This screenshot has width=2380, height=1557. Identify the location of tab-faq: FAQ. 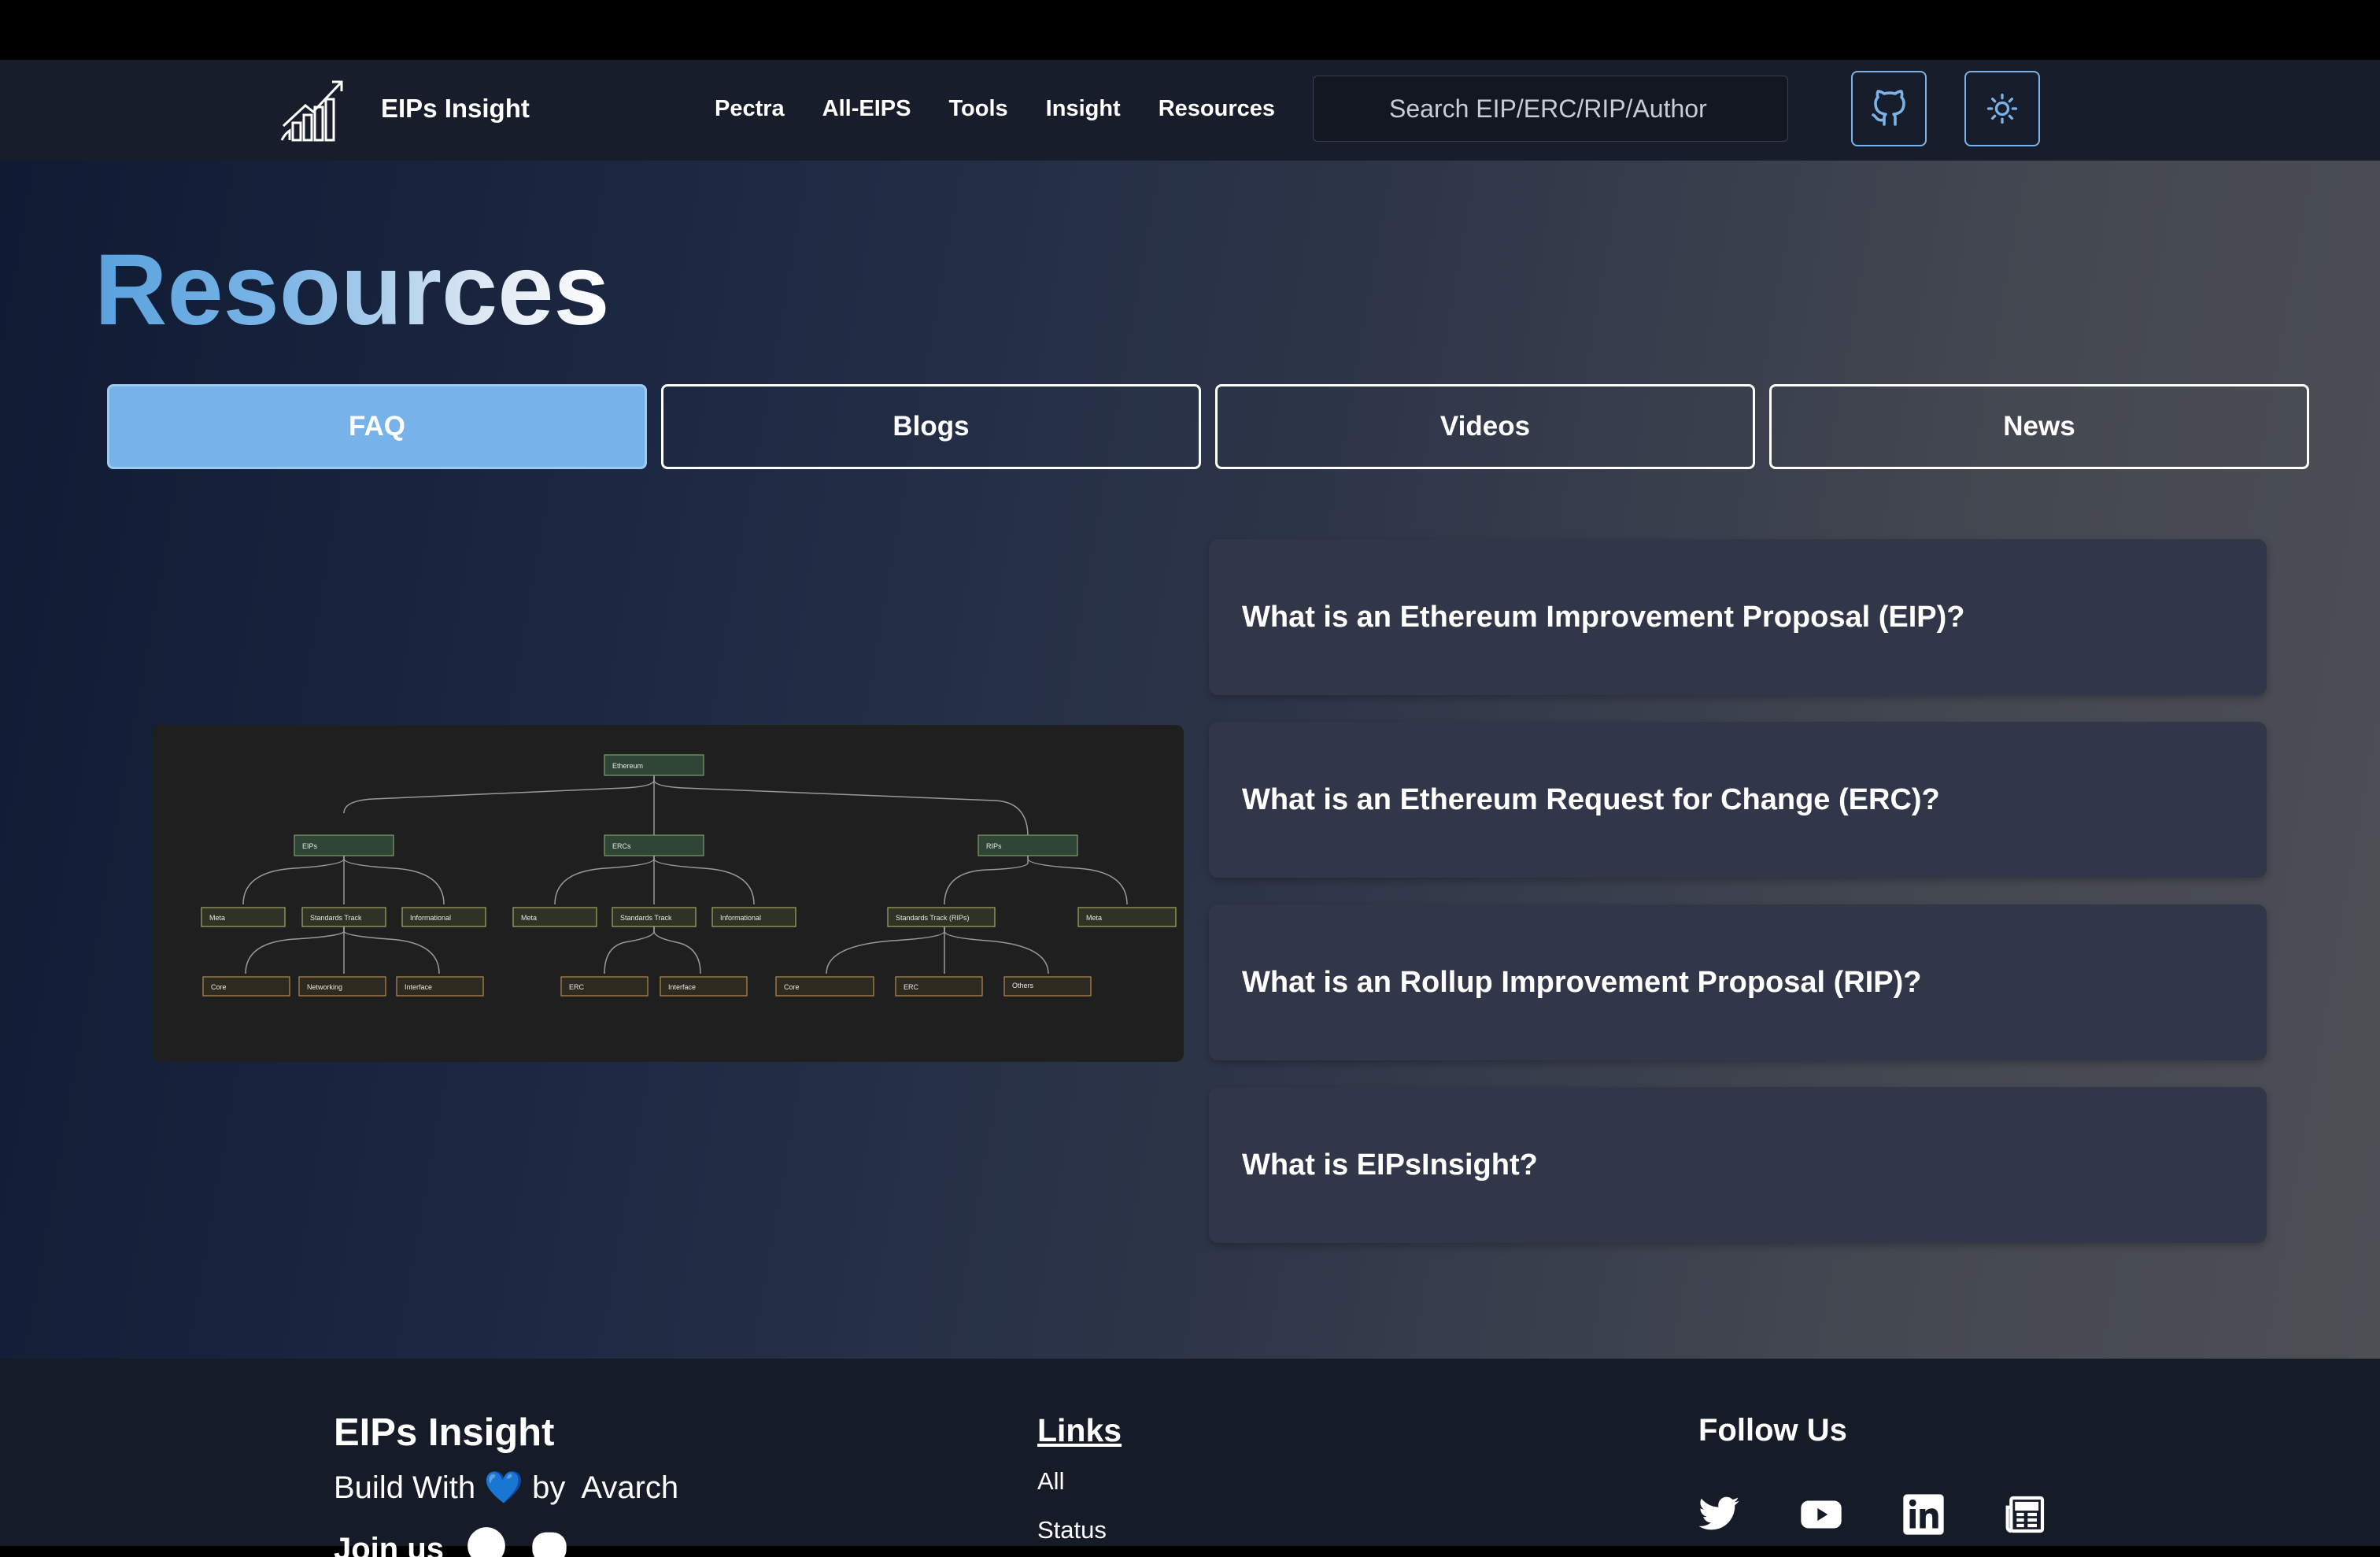
(377, 426).